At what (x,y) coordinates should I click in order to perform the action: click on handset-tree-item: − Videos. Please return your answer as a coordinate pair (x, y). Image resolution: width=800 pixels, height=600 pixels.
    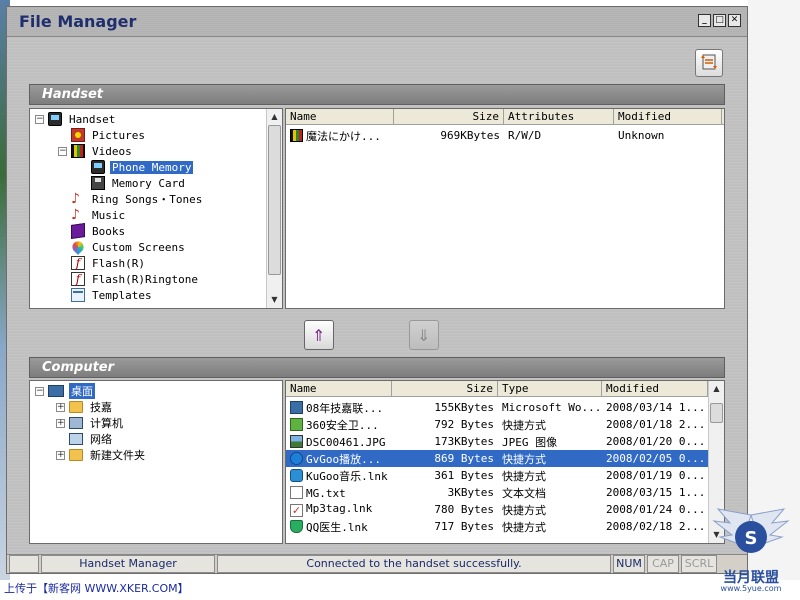
    Looking at the image, I should click on (96, 151).